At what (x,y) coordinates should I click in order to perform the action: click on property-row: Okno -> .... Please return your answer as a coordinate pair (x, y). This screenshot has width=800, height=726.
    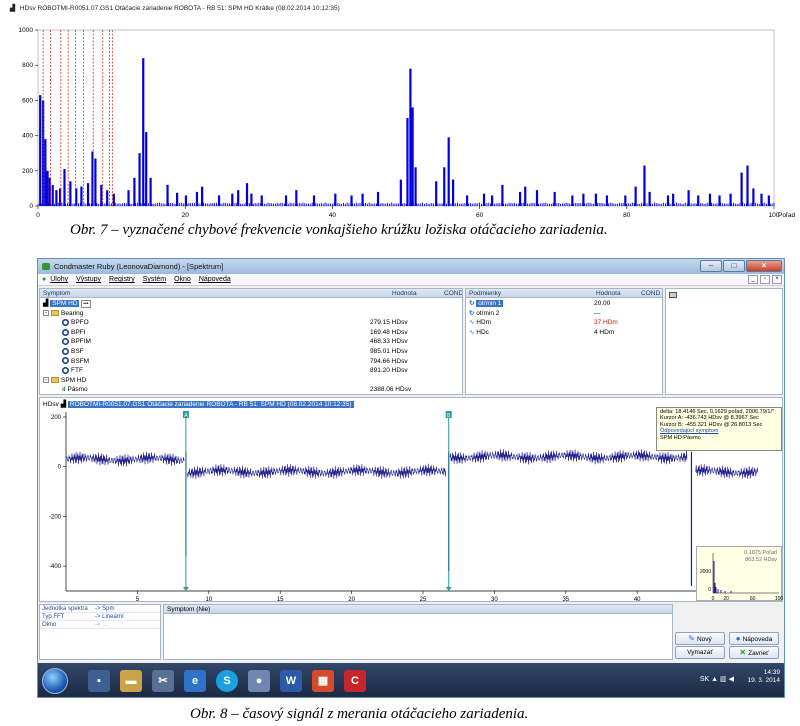
    Looking at the image, I should click on (100, 625).